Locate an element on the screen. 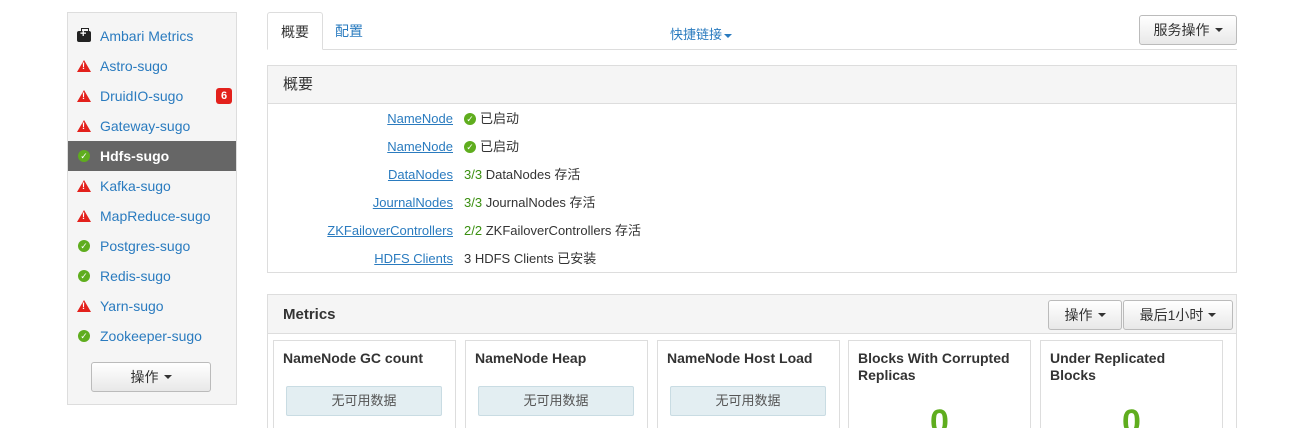  sidebar-item-yarn: Yarn-sugo is located at coordinates (152, 306).